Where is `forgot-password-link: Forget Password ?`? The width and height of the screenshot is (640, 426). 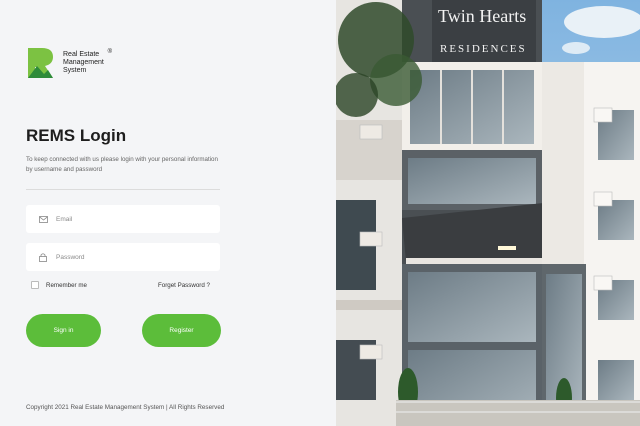 forgot-password-link: Forget Password ? is located at coordinates (184, 285).